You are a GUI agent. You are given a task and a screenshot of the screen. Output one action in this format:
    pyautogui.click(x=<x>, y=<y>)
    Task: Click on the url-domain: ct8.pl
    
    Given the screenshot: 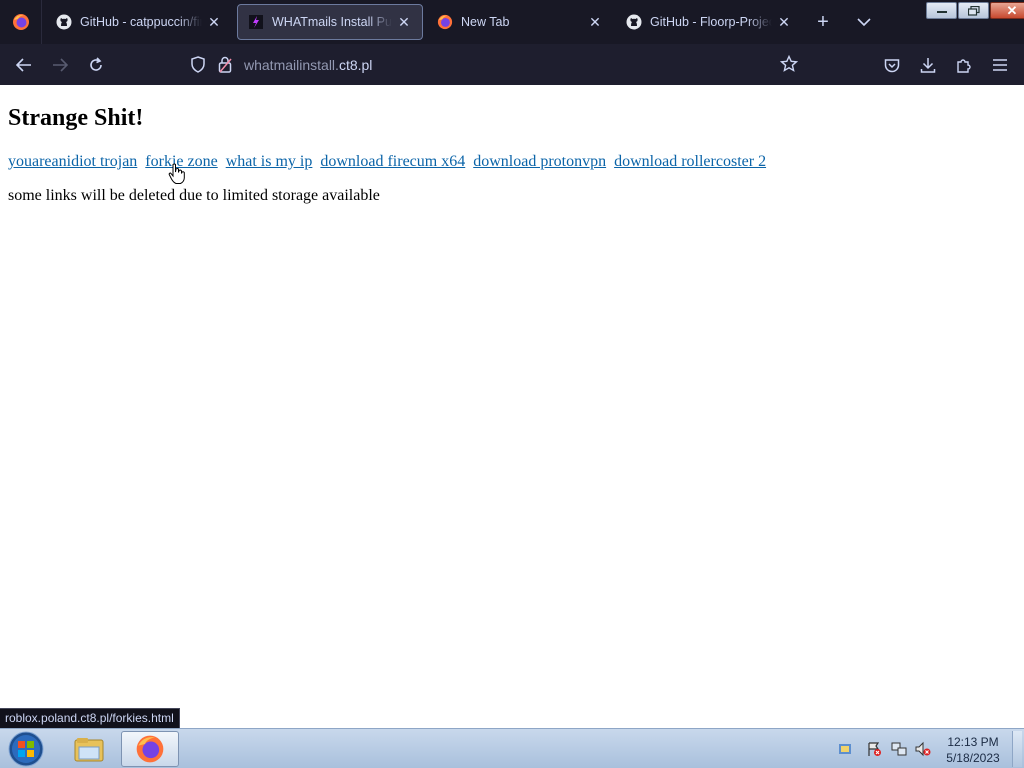 What is the action you would take?
    pyautogui.click(x=355, y=65)
    